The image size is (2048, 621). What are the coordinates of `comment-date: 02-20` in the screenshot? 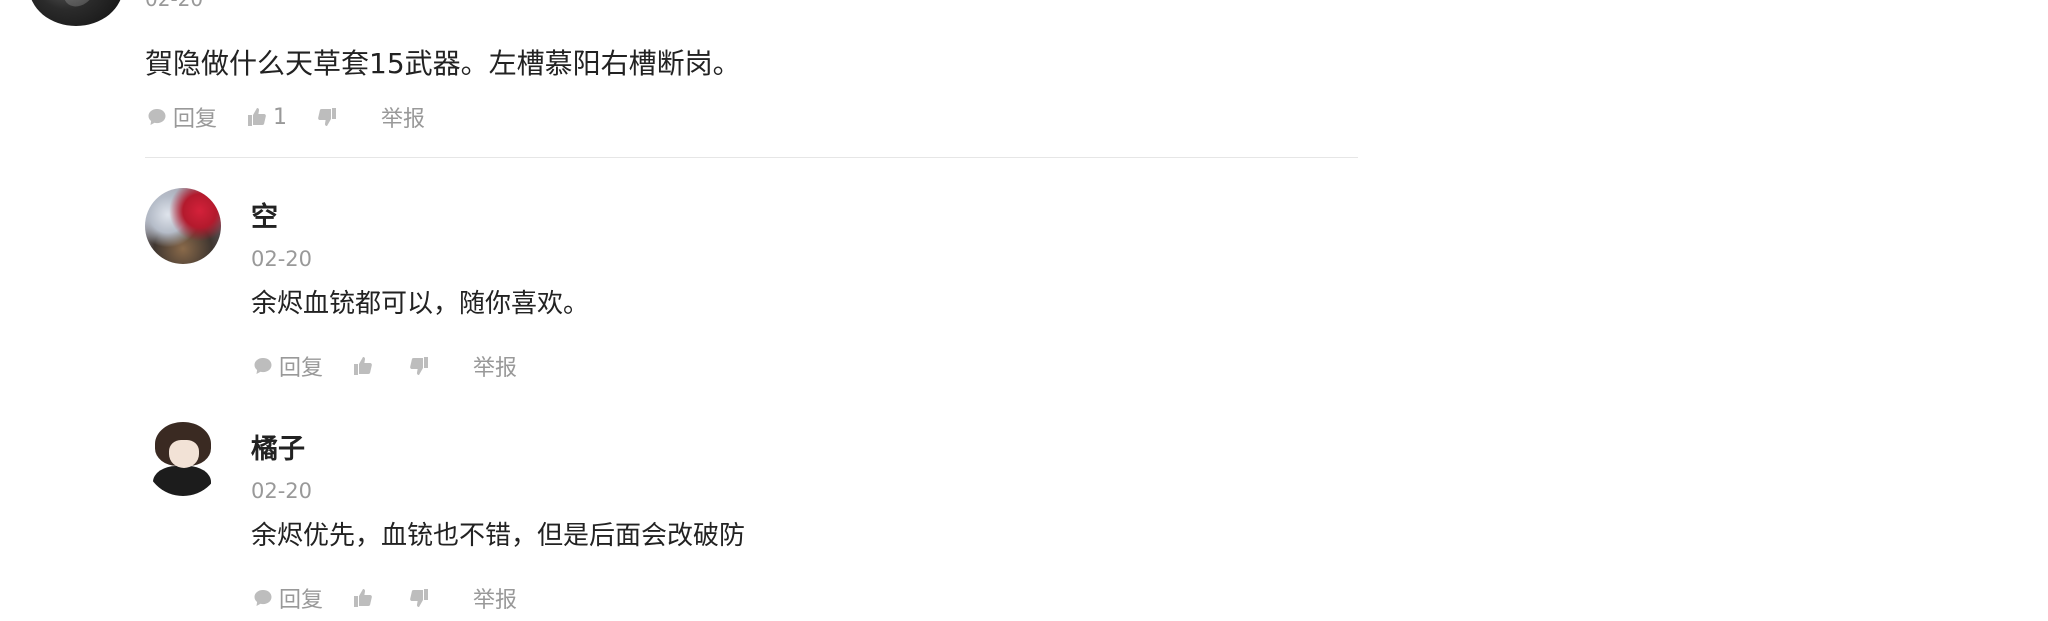 It's located at (174, 5).